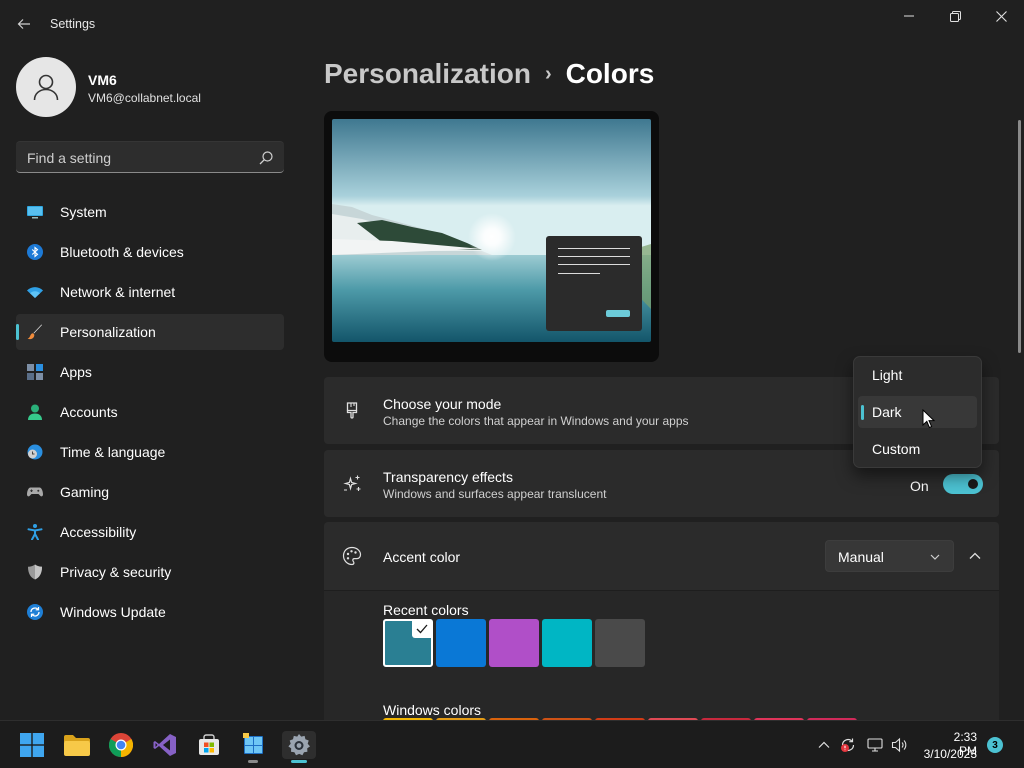 This screenshot has width=1024, height=768. Describe the element at coordinates (102, 80) in the screenshot. I see `profile-name: VM6` at that location.